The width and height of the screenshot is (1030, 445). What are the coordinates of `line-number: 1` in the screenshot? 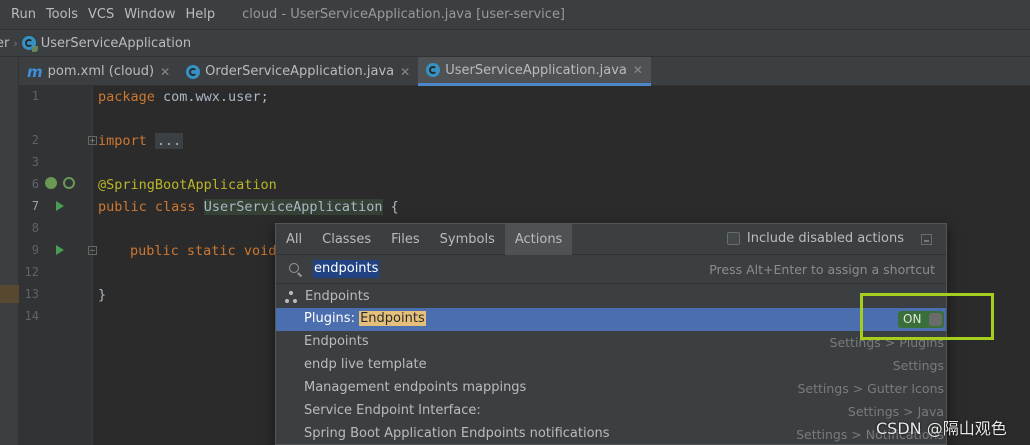 It's located at (35, 96).